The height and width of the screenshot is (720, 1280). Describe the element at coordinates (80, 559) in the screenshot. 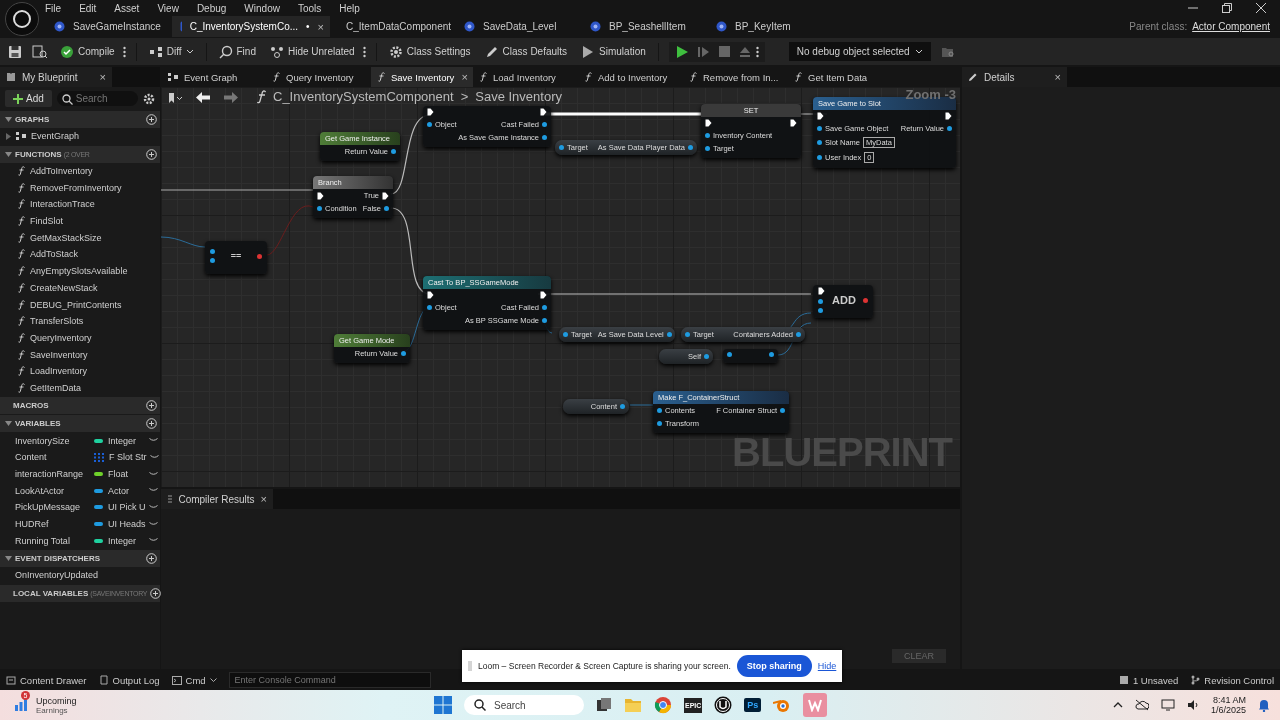

I see `section-header: EVENT DISPATCHERS` at that location.